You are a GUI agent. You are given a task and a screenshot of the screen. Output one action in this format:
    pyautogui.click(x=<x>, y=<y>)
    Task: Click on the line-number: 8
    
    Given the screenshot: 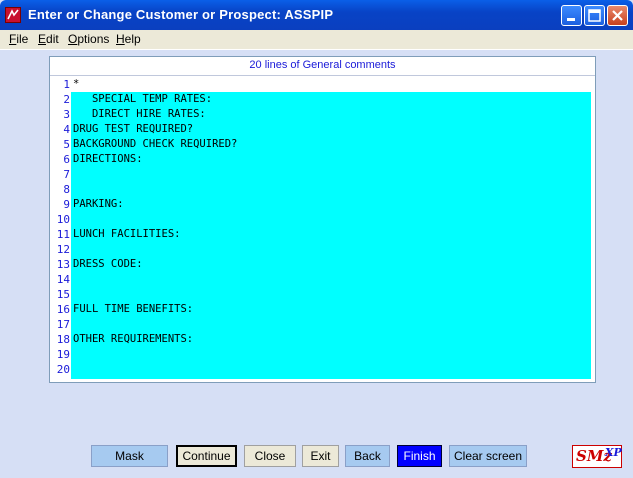 What is the action you would take?
    pyautogui.click(x=66, y=189)
    